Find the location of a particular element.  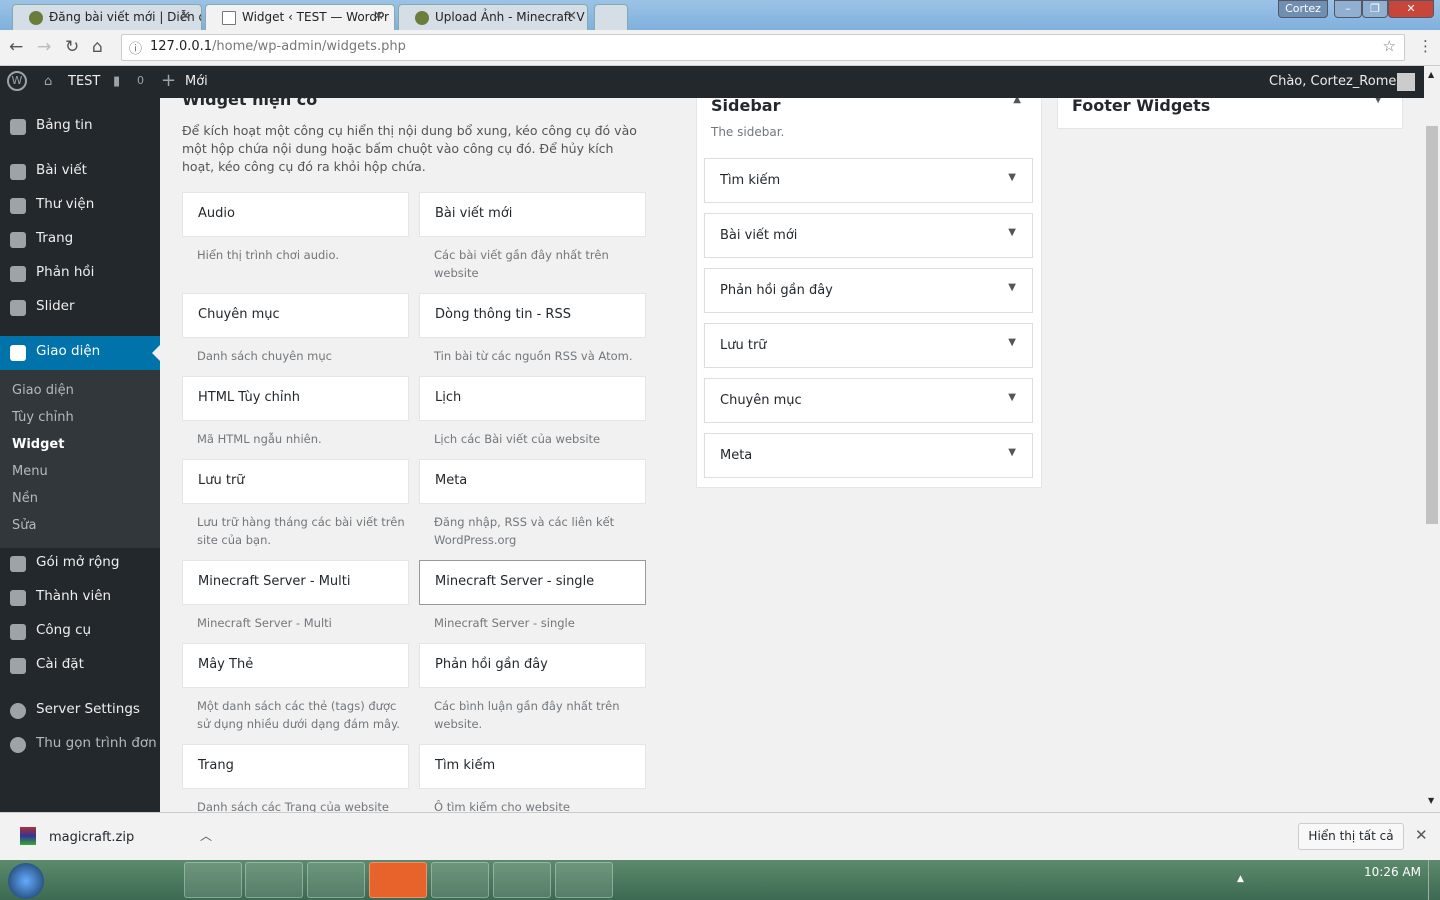

menu-label: Thành viên is located at coordinates (74, 596).